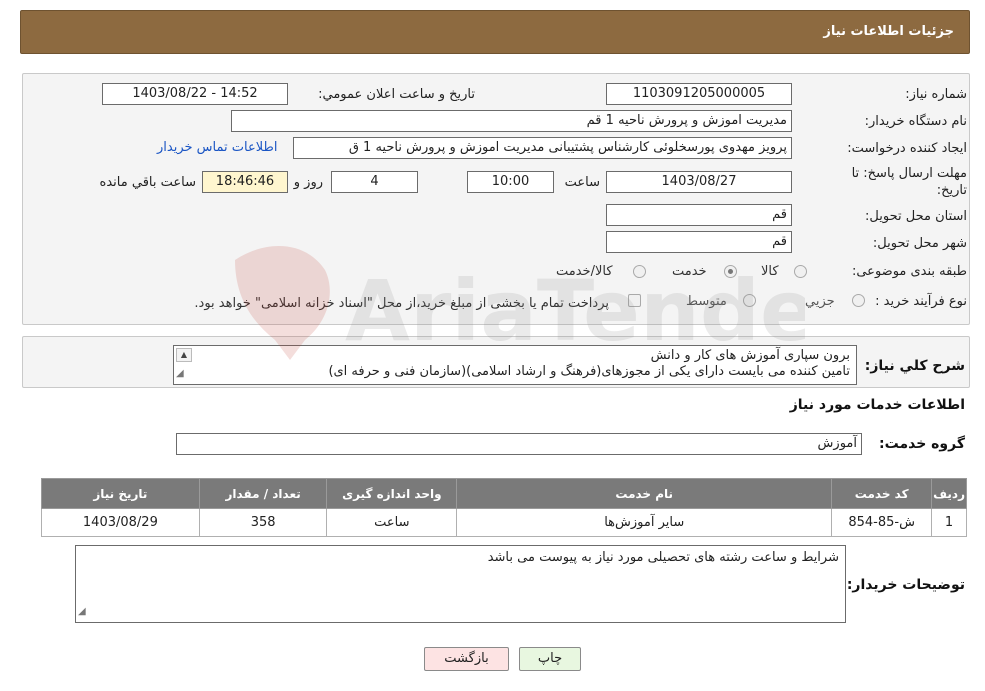 This screenshot has height=691, width=985. Describe the element at coordinates (949, 522) in the screenshot. I see `cell-row-number: 1` at that location.